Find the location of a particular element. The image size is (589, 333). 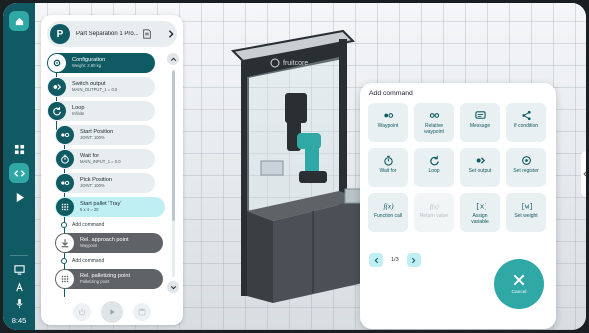

command-label: If condition is located at coordinates (526, 126).